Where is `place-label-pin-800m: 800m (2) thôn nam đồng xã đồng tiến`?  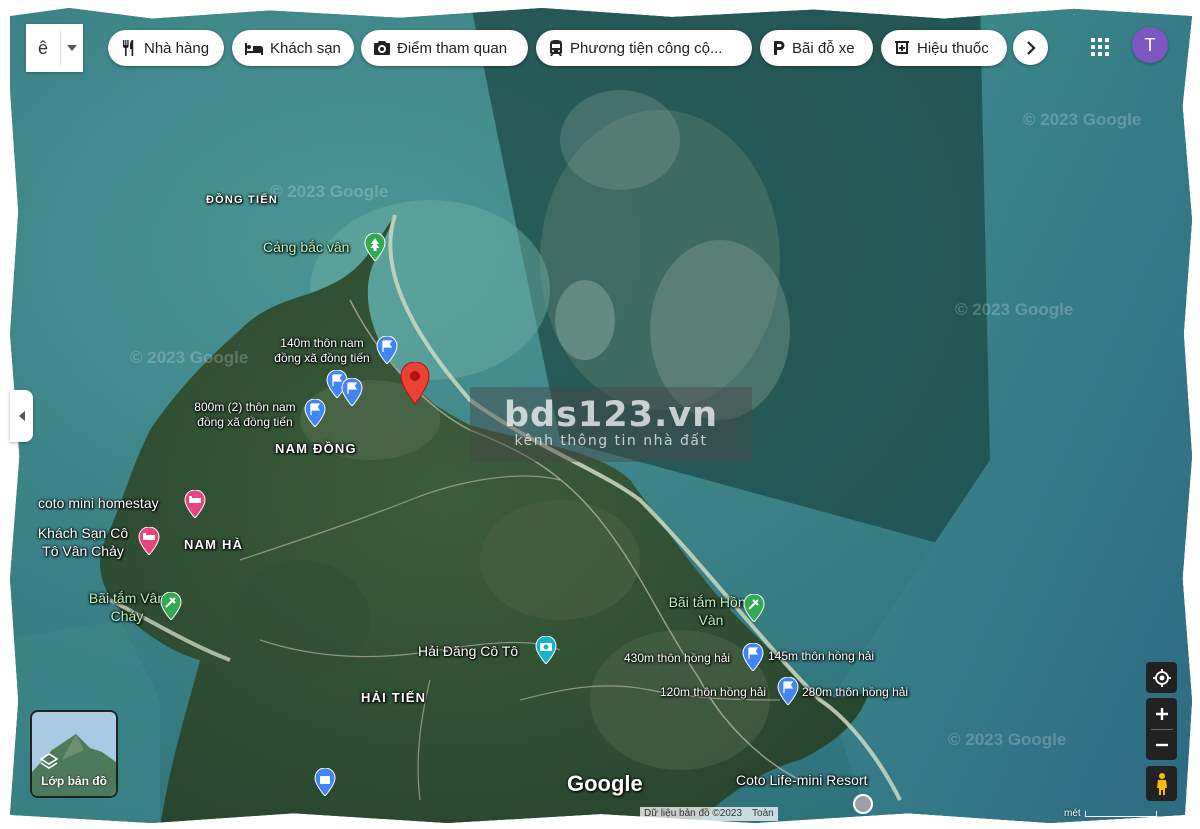
place-label-pin-800m: 800m (2) thôn nam đồng xã đồng tiến is located at coordinates (245, 415).